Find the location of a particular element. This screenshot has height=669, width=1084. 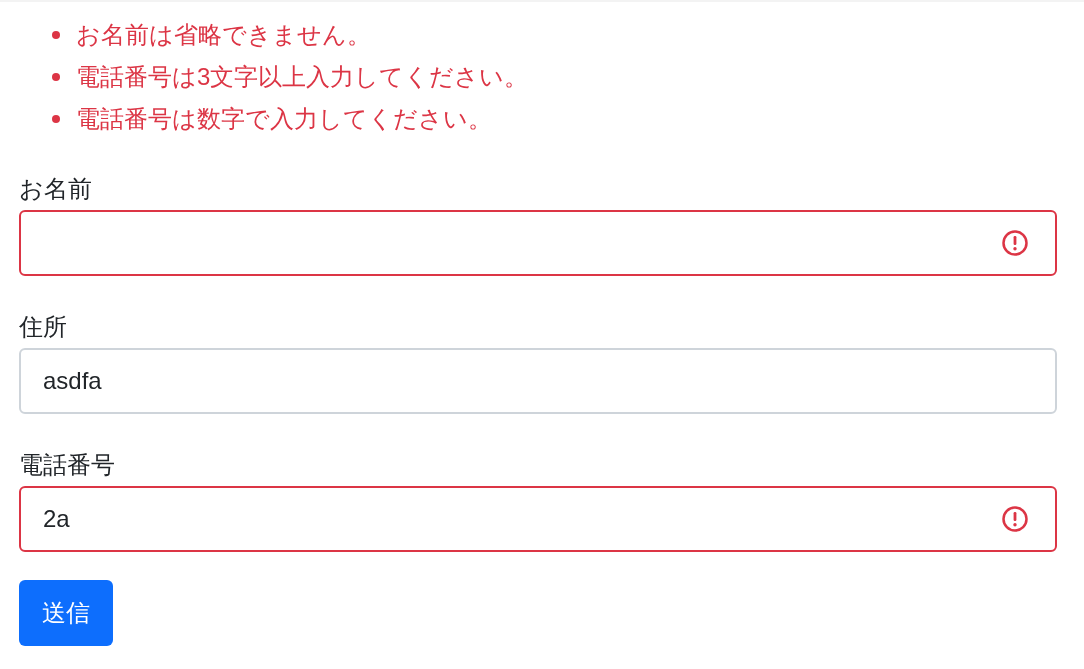

error-message: 電話番号は数字で入力してください。 is located at coordinates (284, 119).